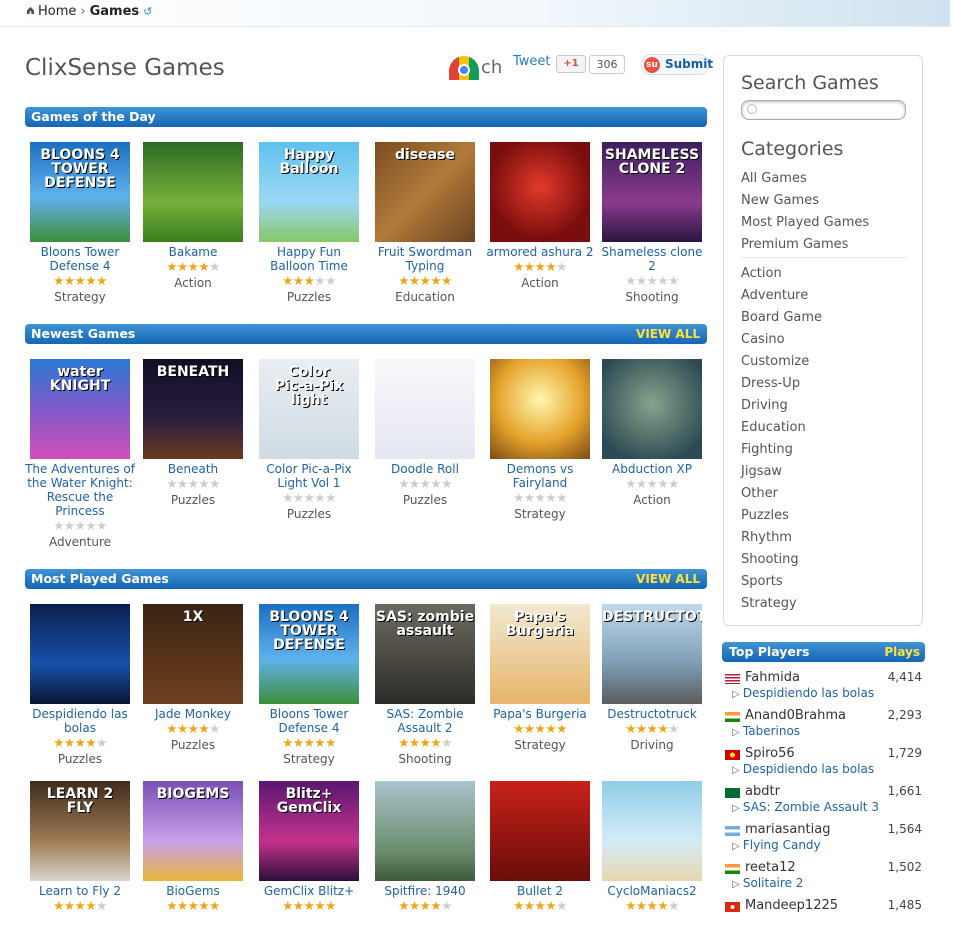  I want to click on player-name-link: reeta12, so click(770, 867).